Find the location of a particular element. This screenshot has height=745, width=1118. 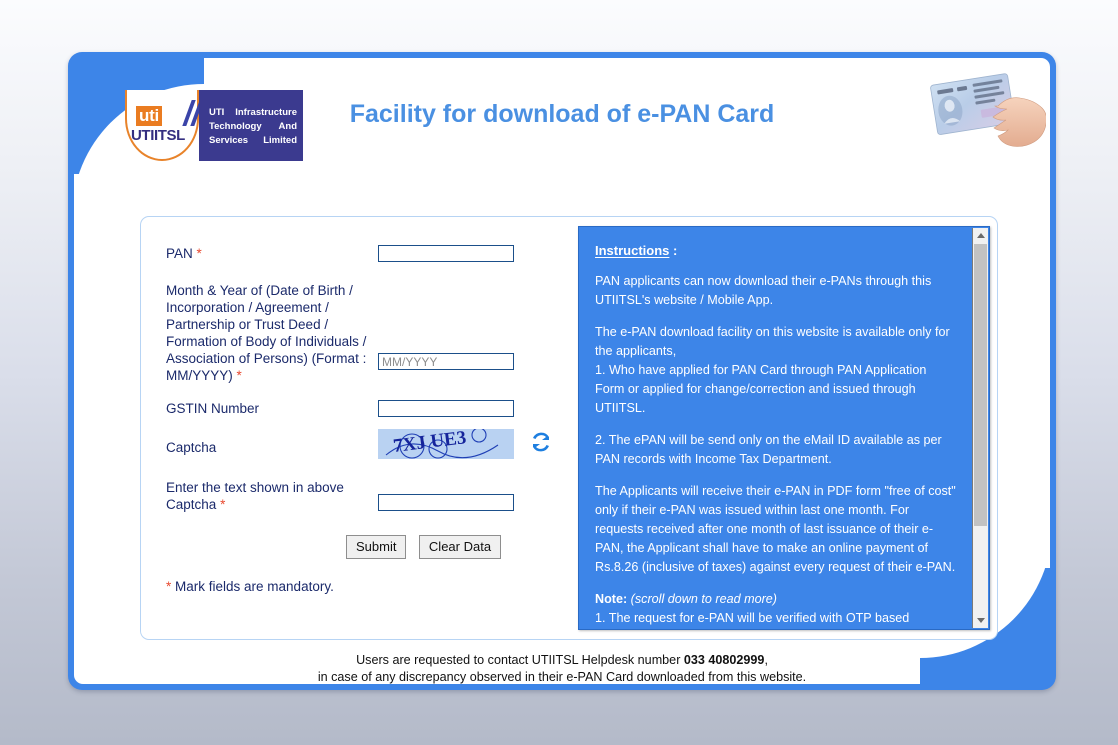

captcha-image: 7XJ UE3 is located at coordinates (446, 444).